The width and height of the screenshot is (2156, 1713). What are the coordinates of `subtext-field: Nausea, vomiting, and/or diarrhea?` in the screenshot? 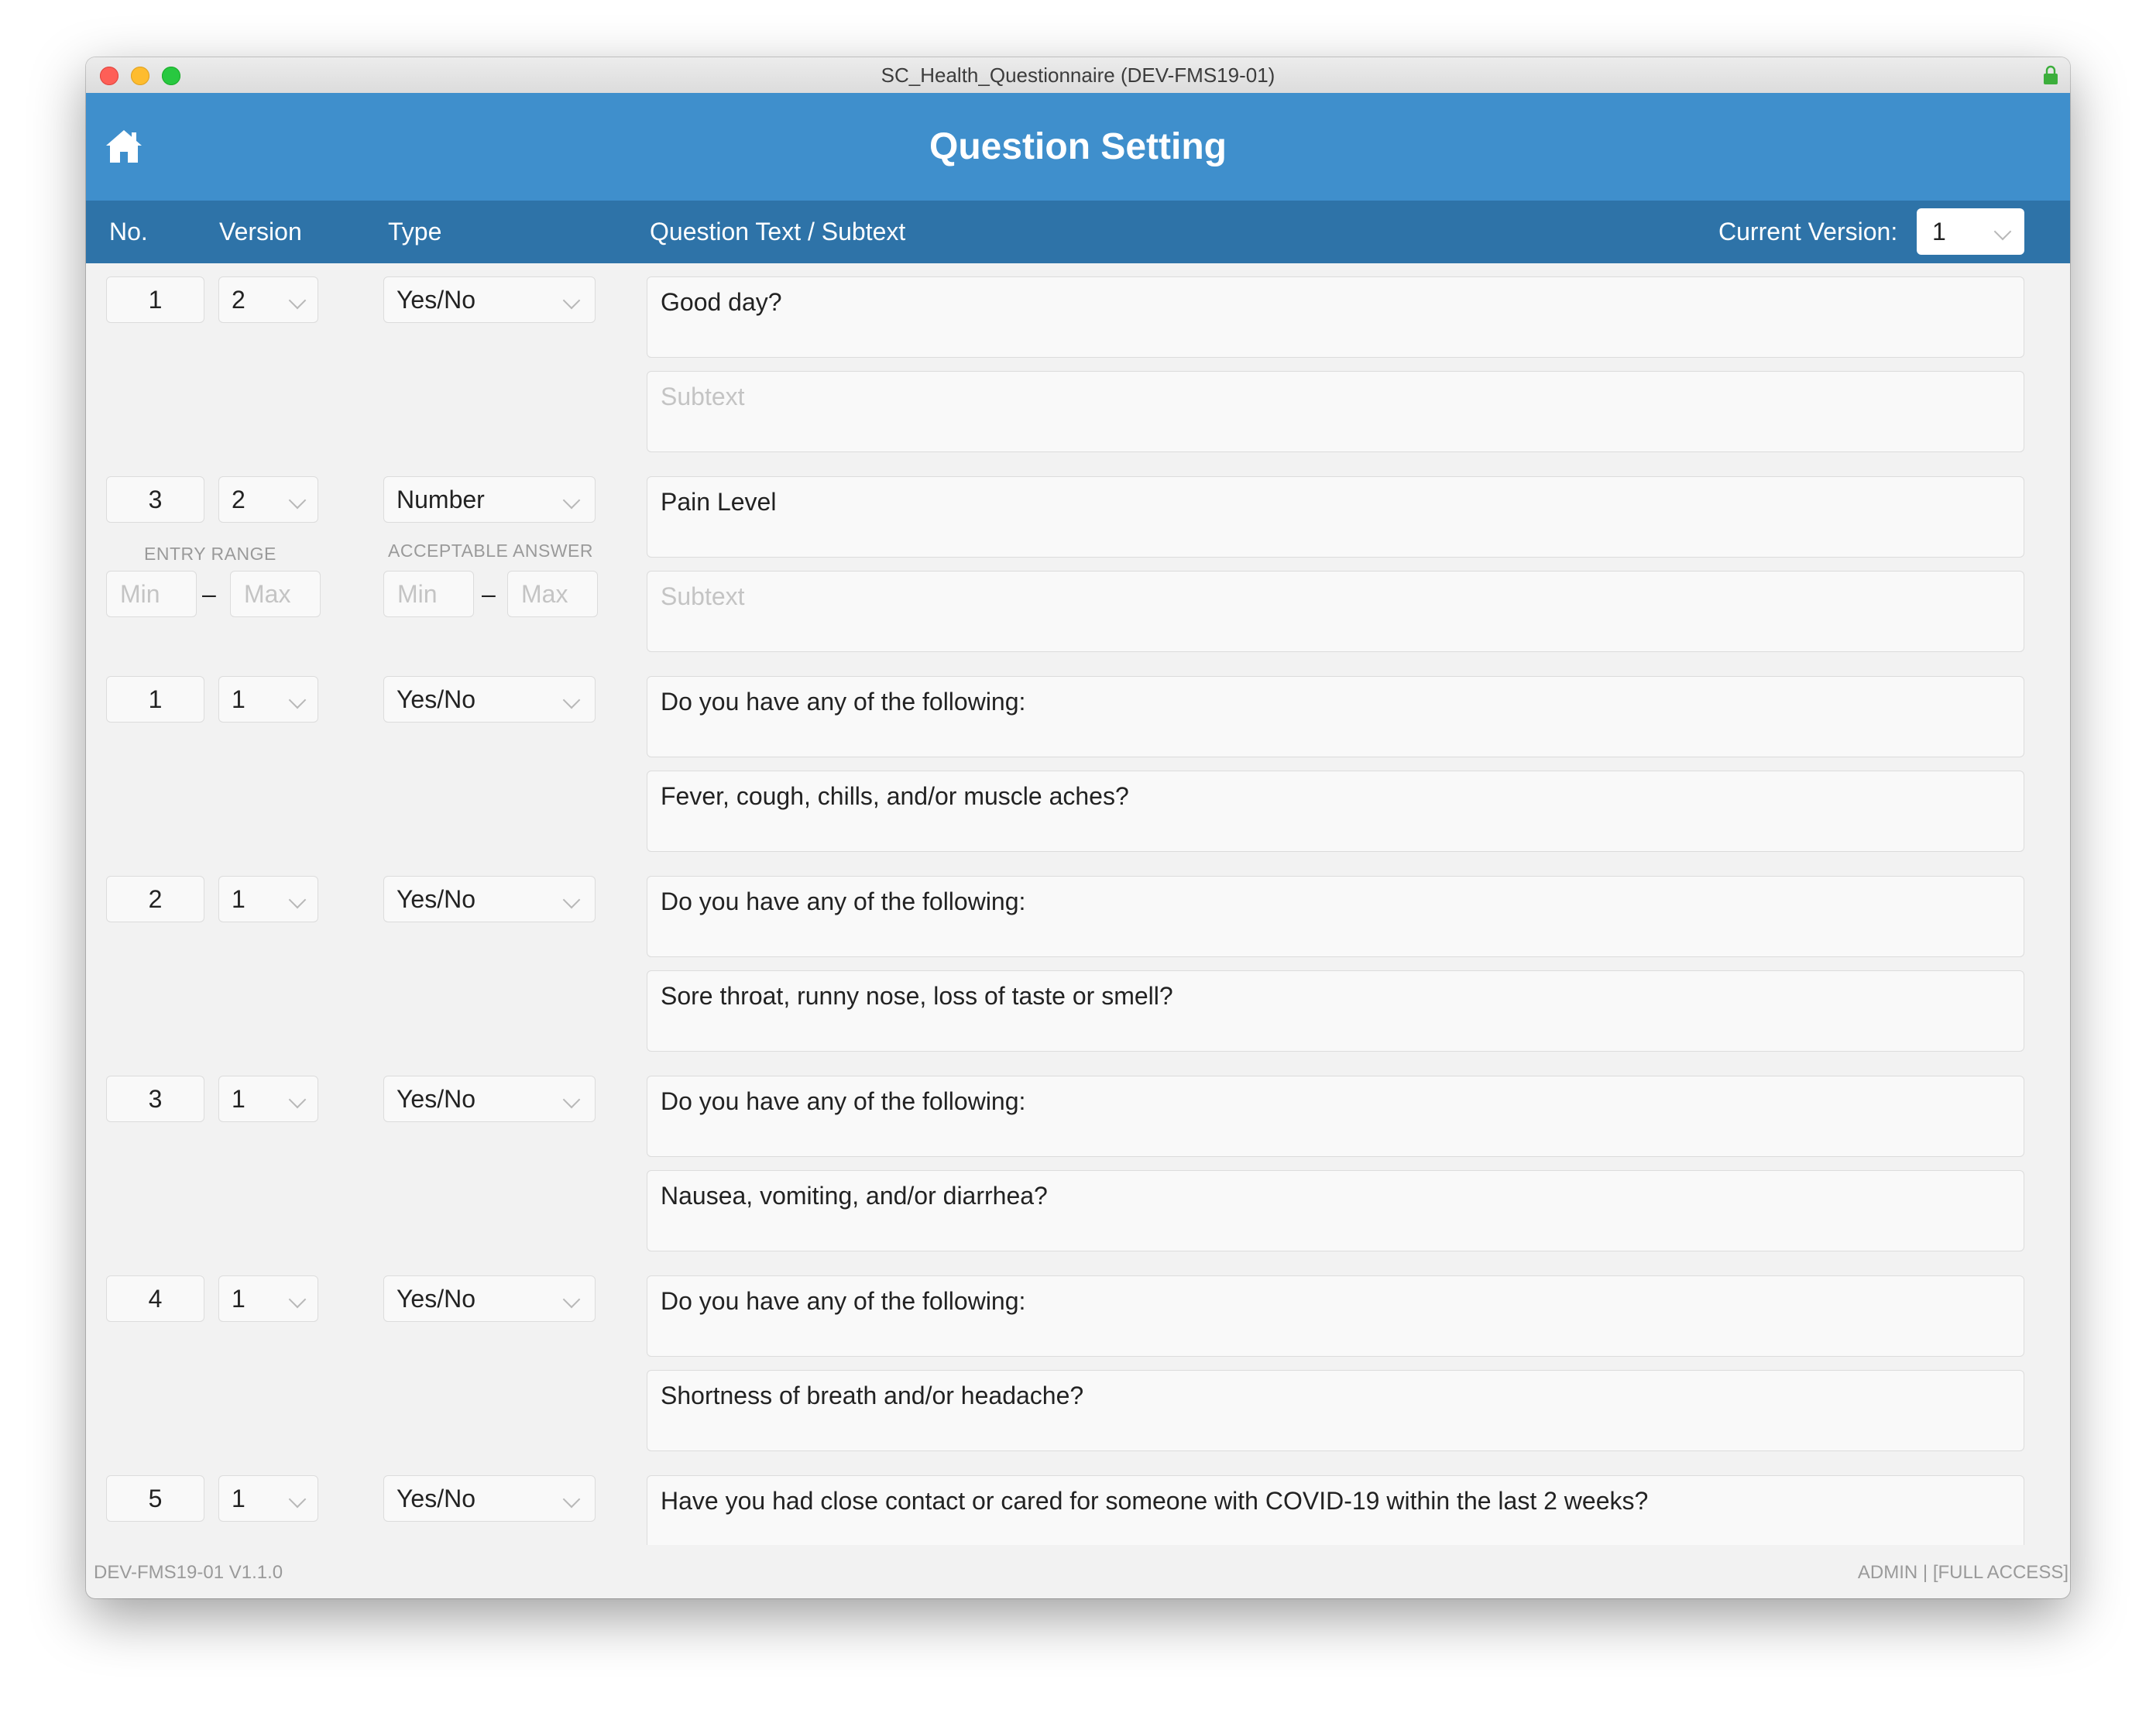 It's located at (1336, 1210).